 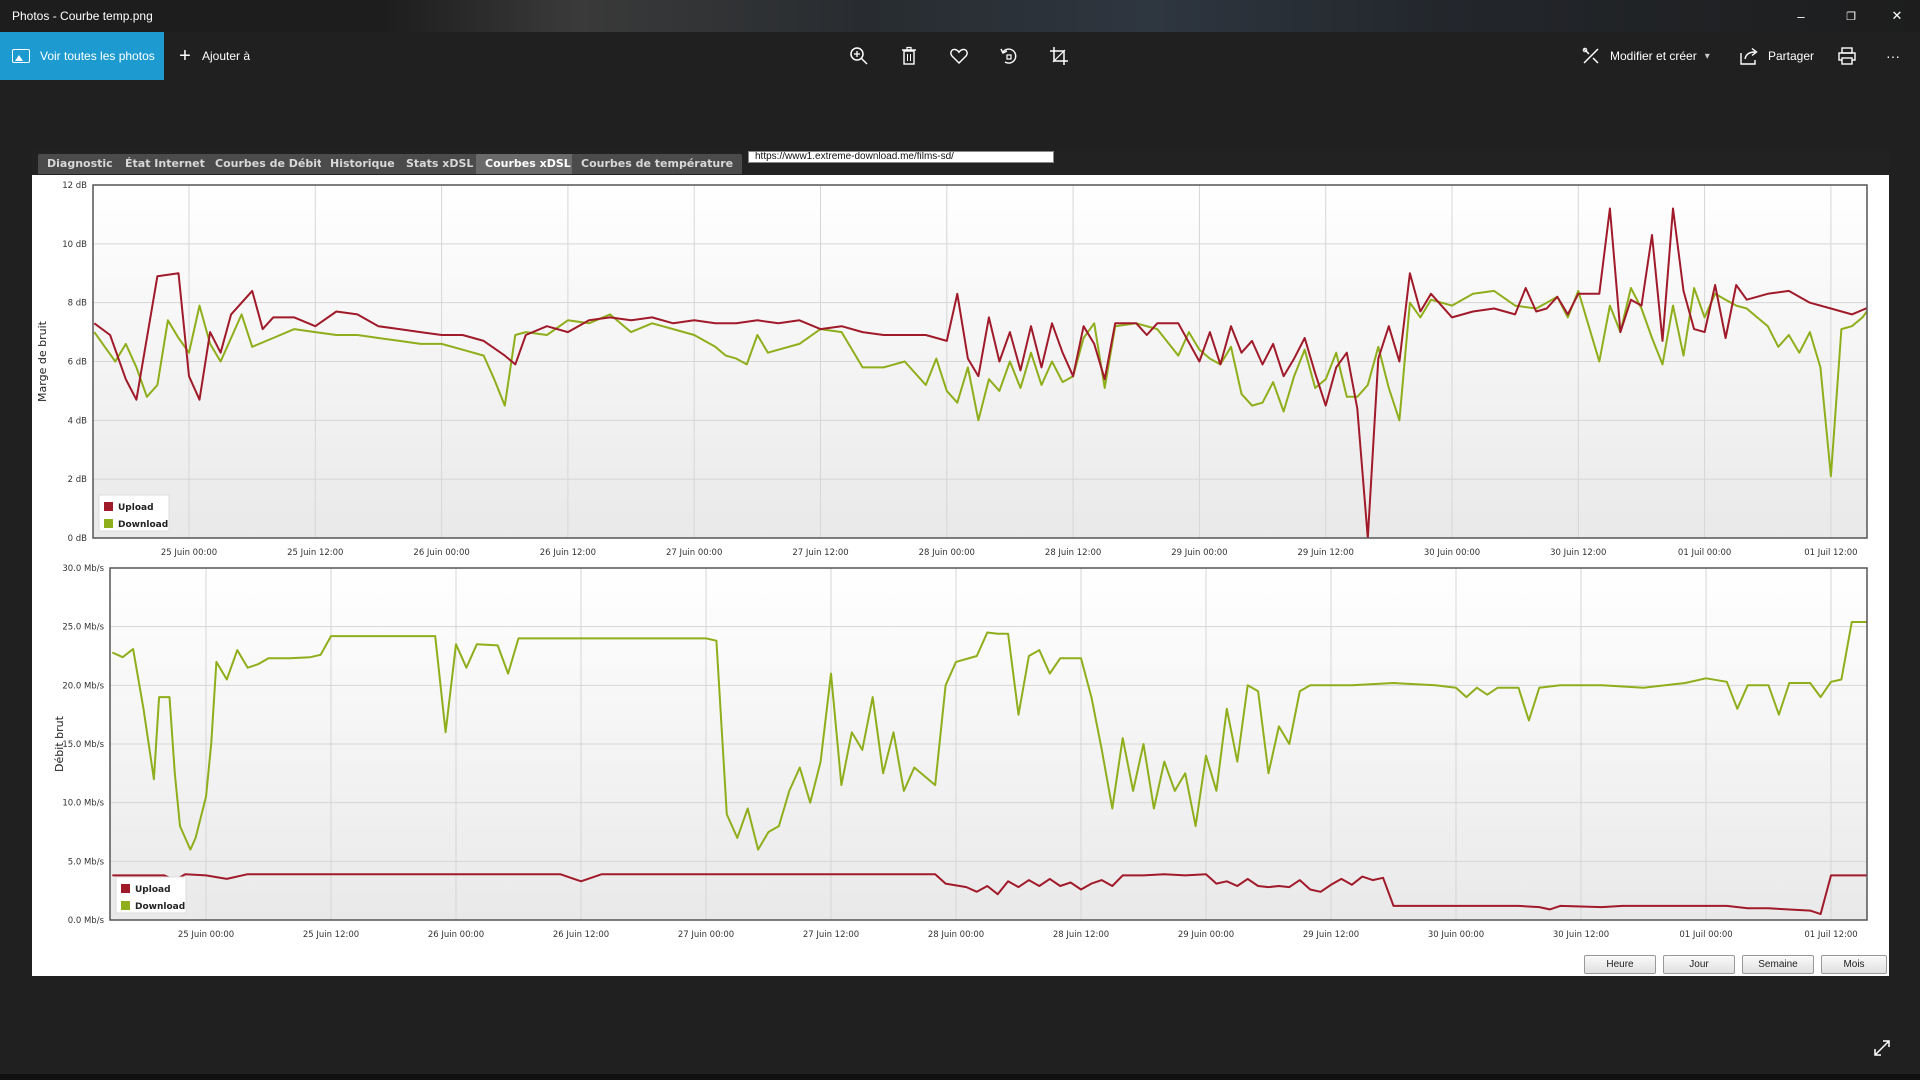 I want to click on add-to-button: + Ajouter à, so click(x=212, y=56).